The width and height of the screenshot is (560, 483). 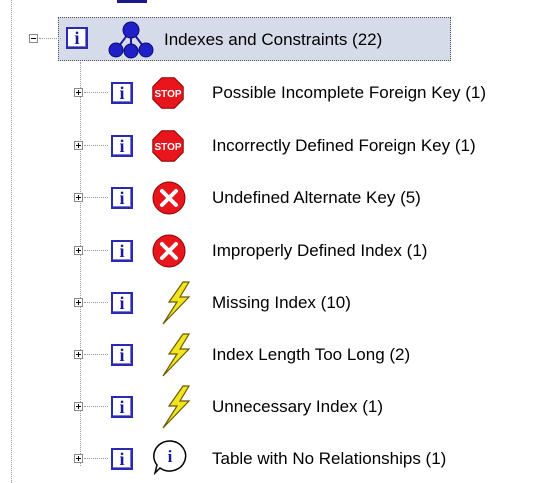 I want to click on collapse-icon, so click(x=33, y=38).